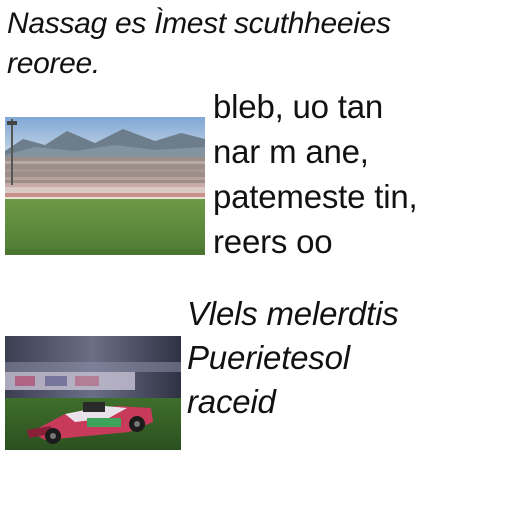 The width and height of the screenshot is (512, 512). What do you see at coordinates (199, 23) in the screenshot?
I see `headline-line-1: Nassag es Ìmest scuthheeies` at bounding box center [199, 23].